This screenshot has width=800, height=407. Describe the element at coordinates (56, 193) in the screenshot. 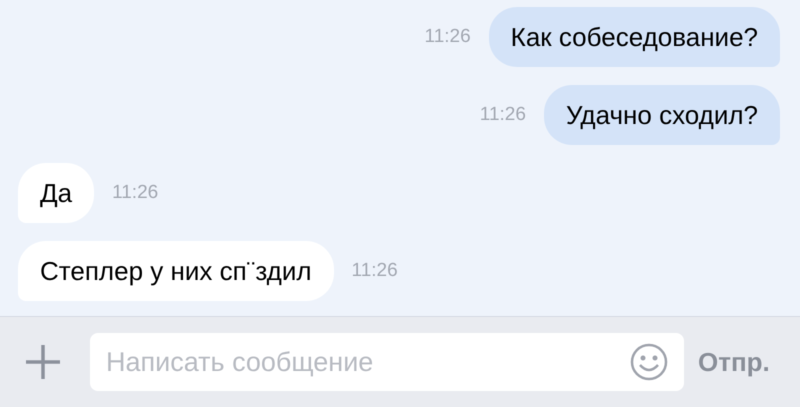

I see `message-bubble: Да` at that location.